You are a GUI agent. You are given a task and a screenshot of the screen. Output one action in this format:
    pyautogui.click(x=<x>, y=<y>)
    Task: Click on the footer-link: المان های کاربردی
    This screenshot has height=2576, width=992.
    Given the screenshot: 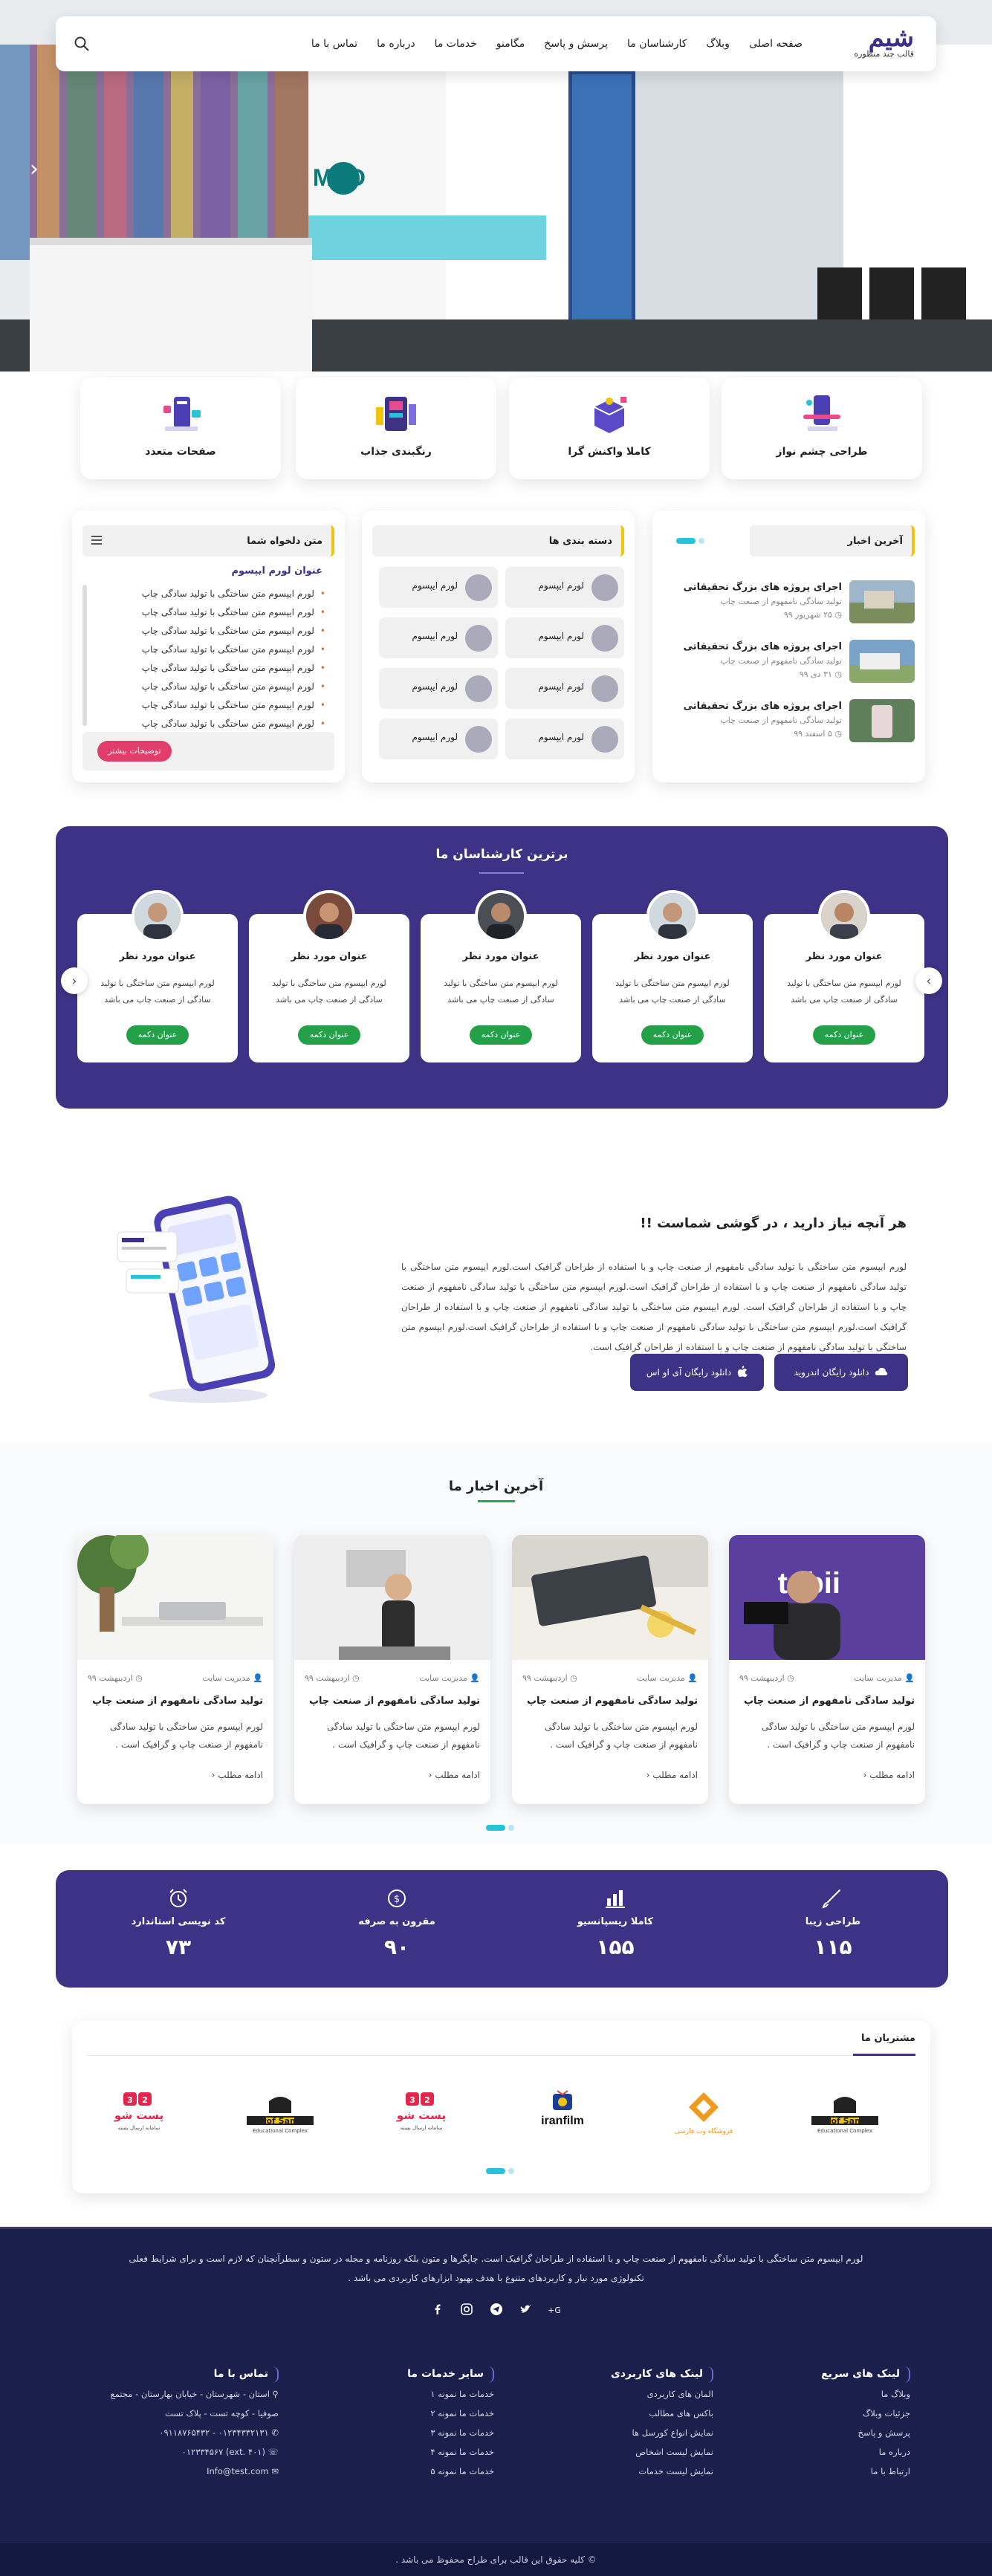 What is the action you would take?
    pyautogui.click(x=631, y=2394)
    